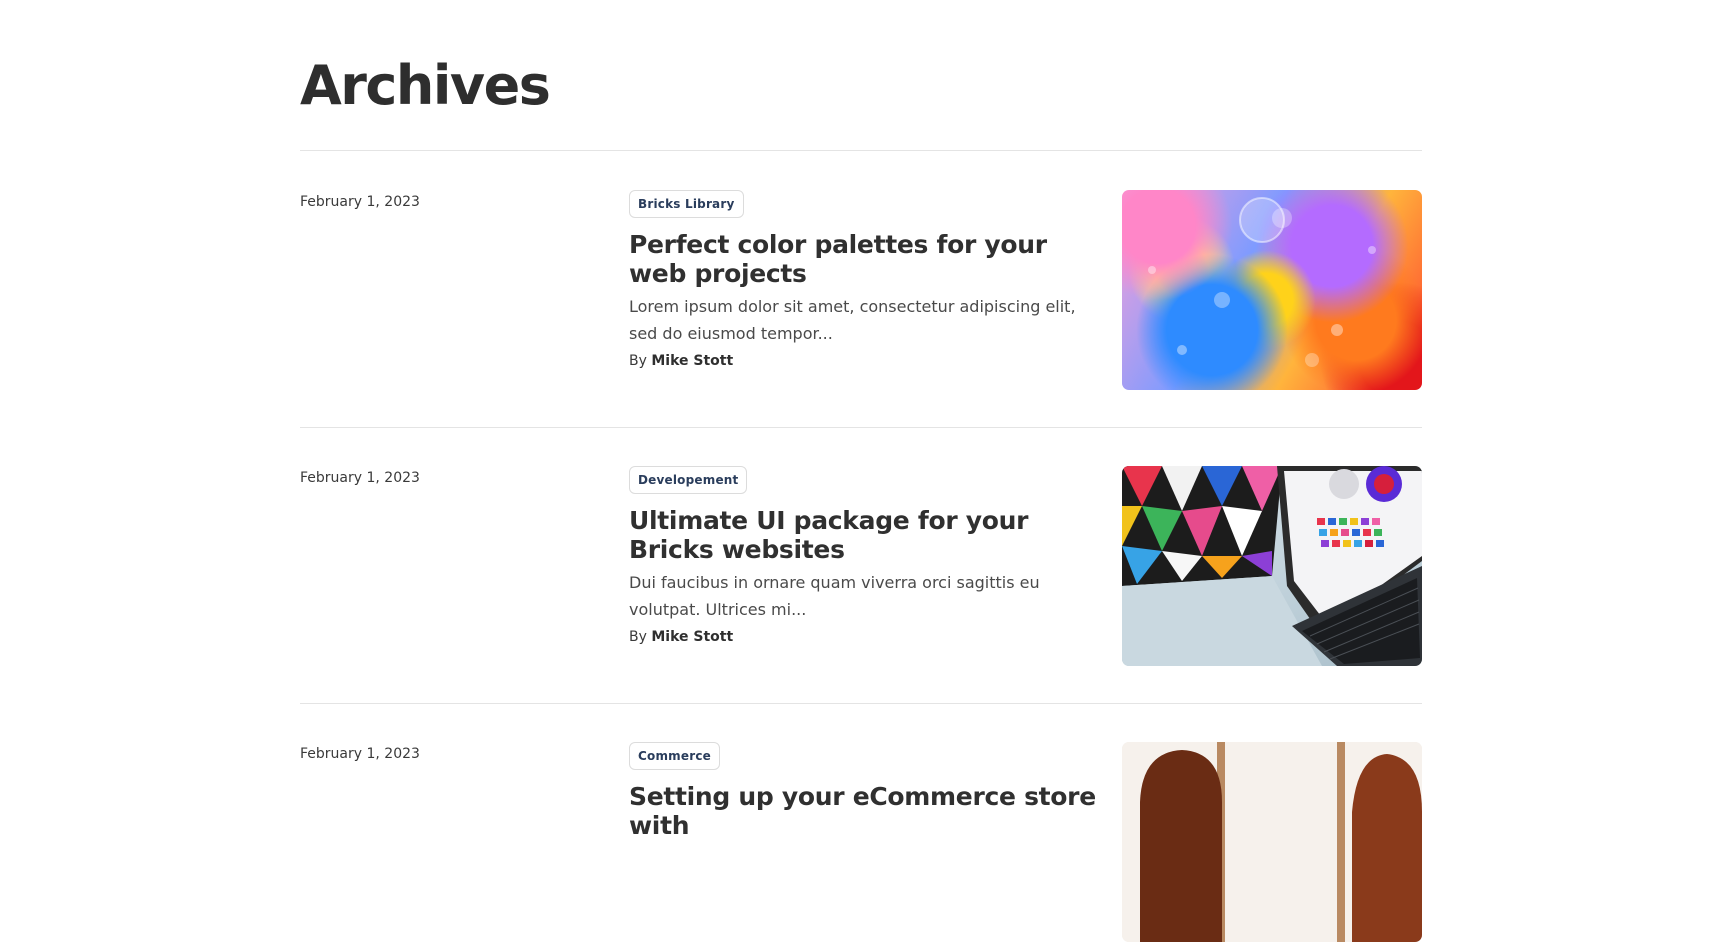 This screenshot has width=1721, height=942. What do you see at coordinates (425, 85) in the screenshot?
I see `page-title: Archives` at bounding box center [425, 85].